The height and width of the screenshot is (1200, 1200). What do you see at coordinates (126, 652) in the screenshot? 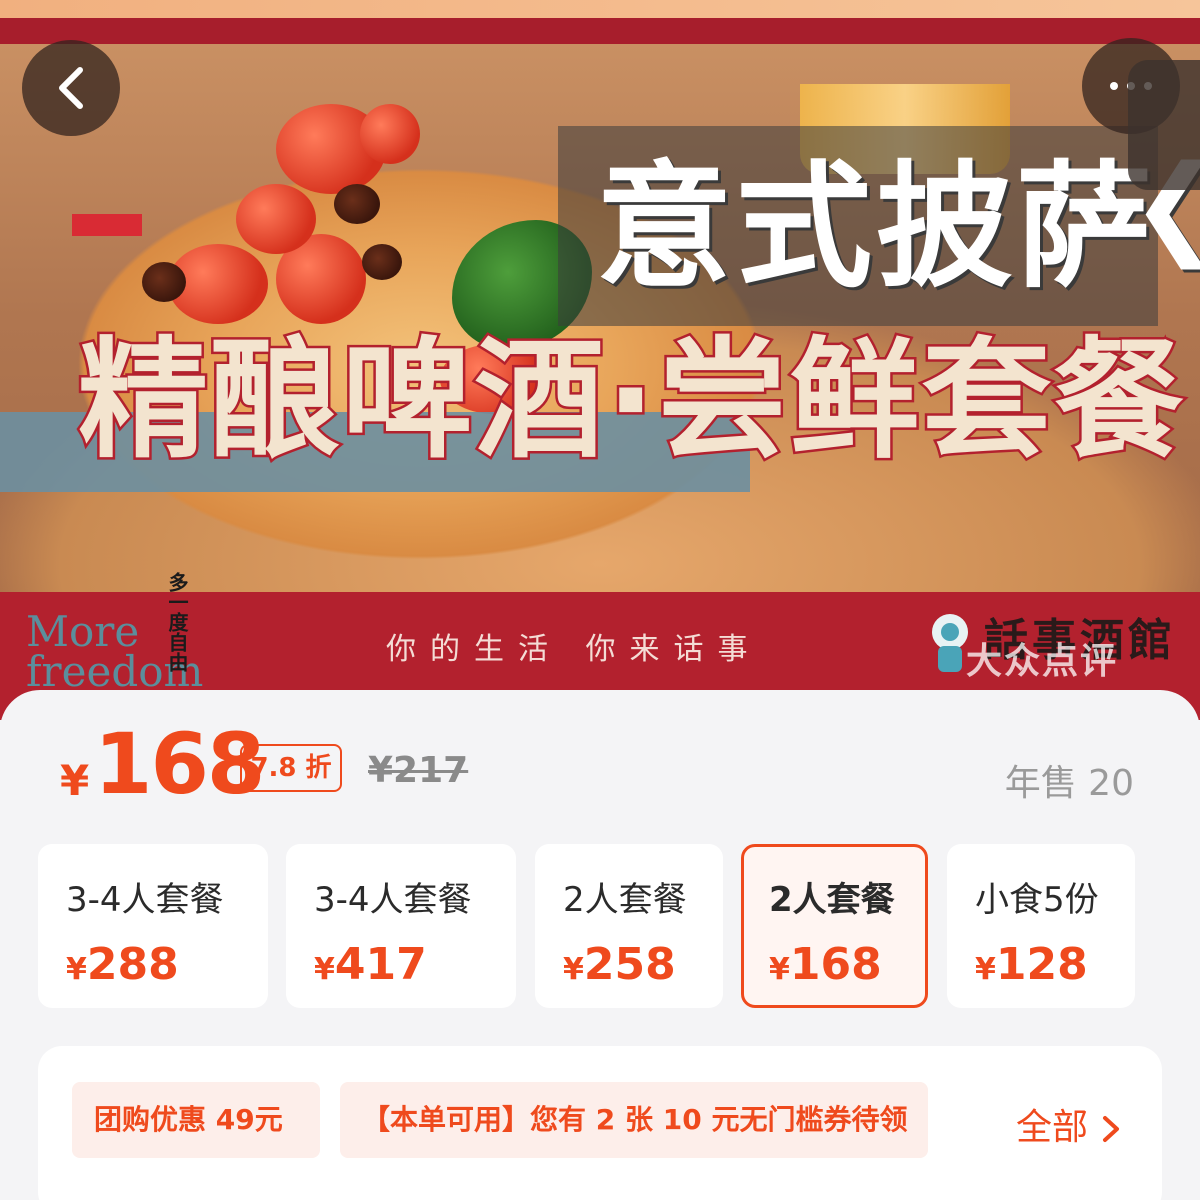
I see `brand-english-logo: More freedom` at bounding box center [126, 652].